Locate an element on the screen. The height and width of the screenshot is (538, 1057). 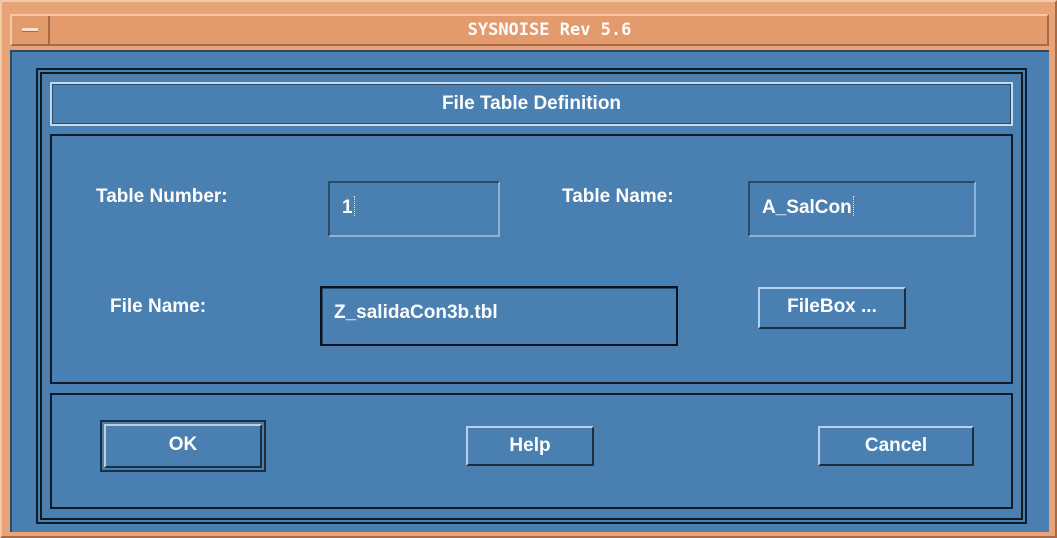
file-name-input: Z_salidaCon3b.tbl is located at coordinates (499, 316).